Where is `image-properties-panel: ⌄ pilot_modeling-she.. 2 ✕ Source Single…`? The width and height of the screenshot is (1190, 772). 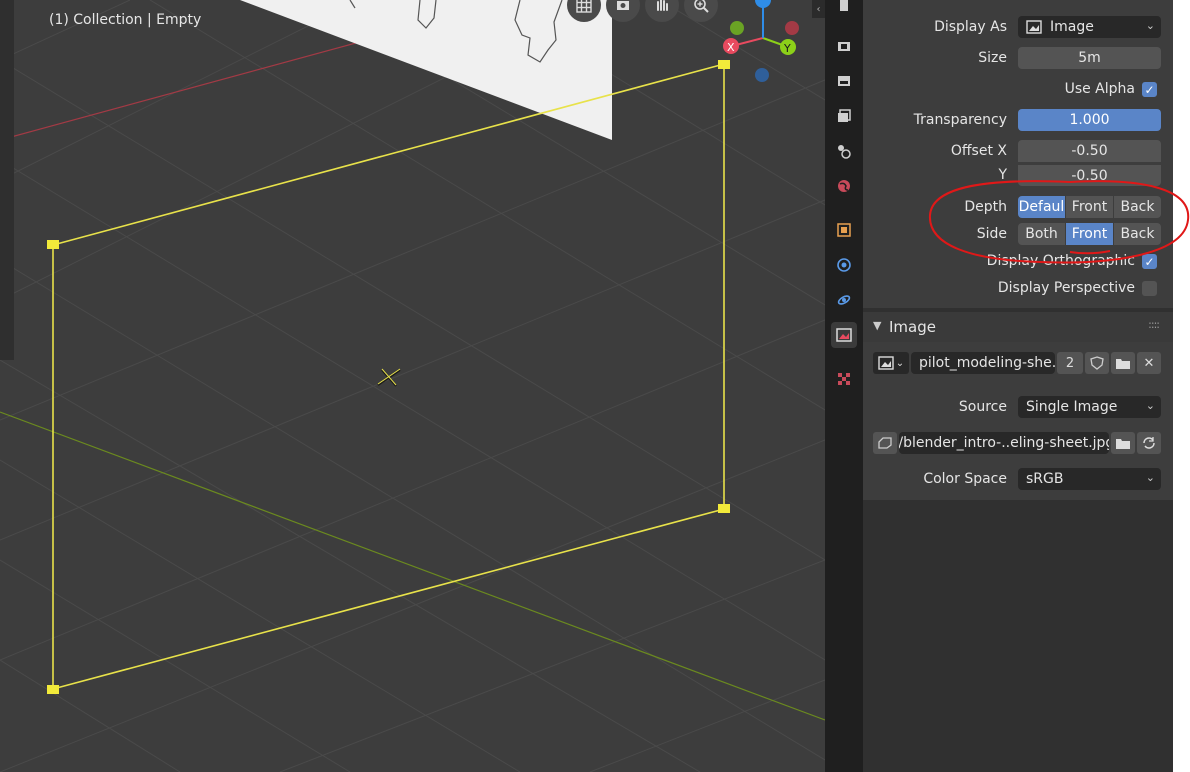
image-properties-panel: ⌄ pilot_modeling-she.. 2 ✕ Source Single… is located at coordinates (1018, 421).